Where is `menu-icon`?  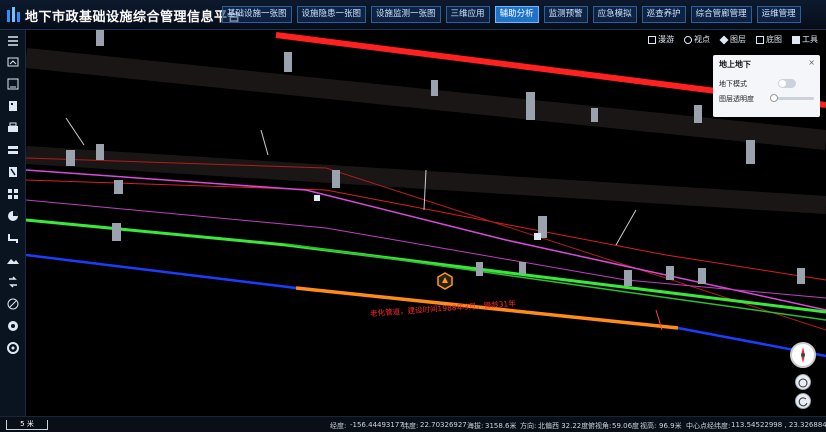 menu-icon is located at coordinates (13, 41).